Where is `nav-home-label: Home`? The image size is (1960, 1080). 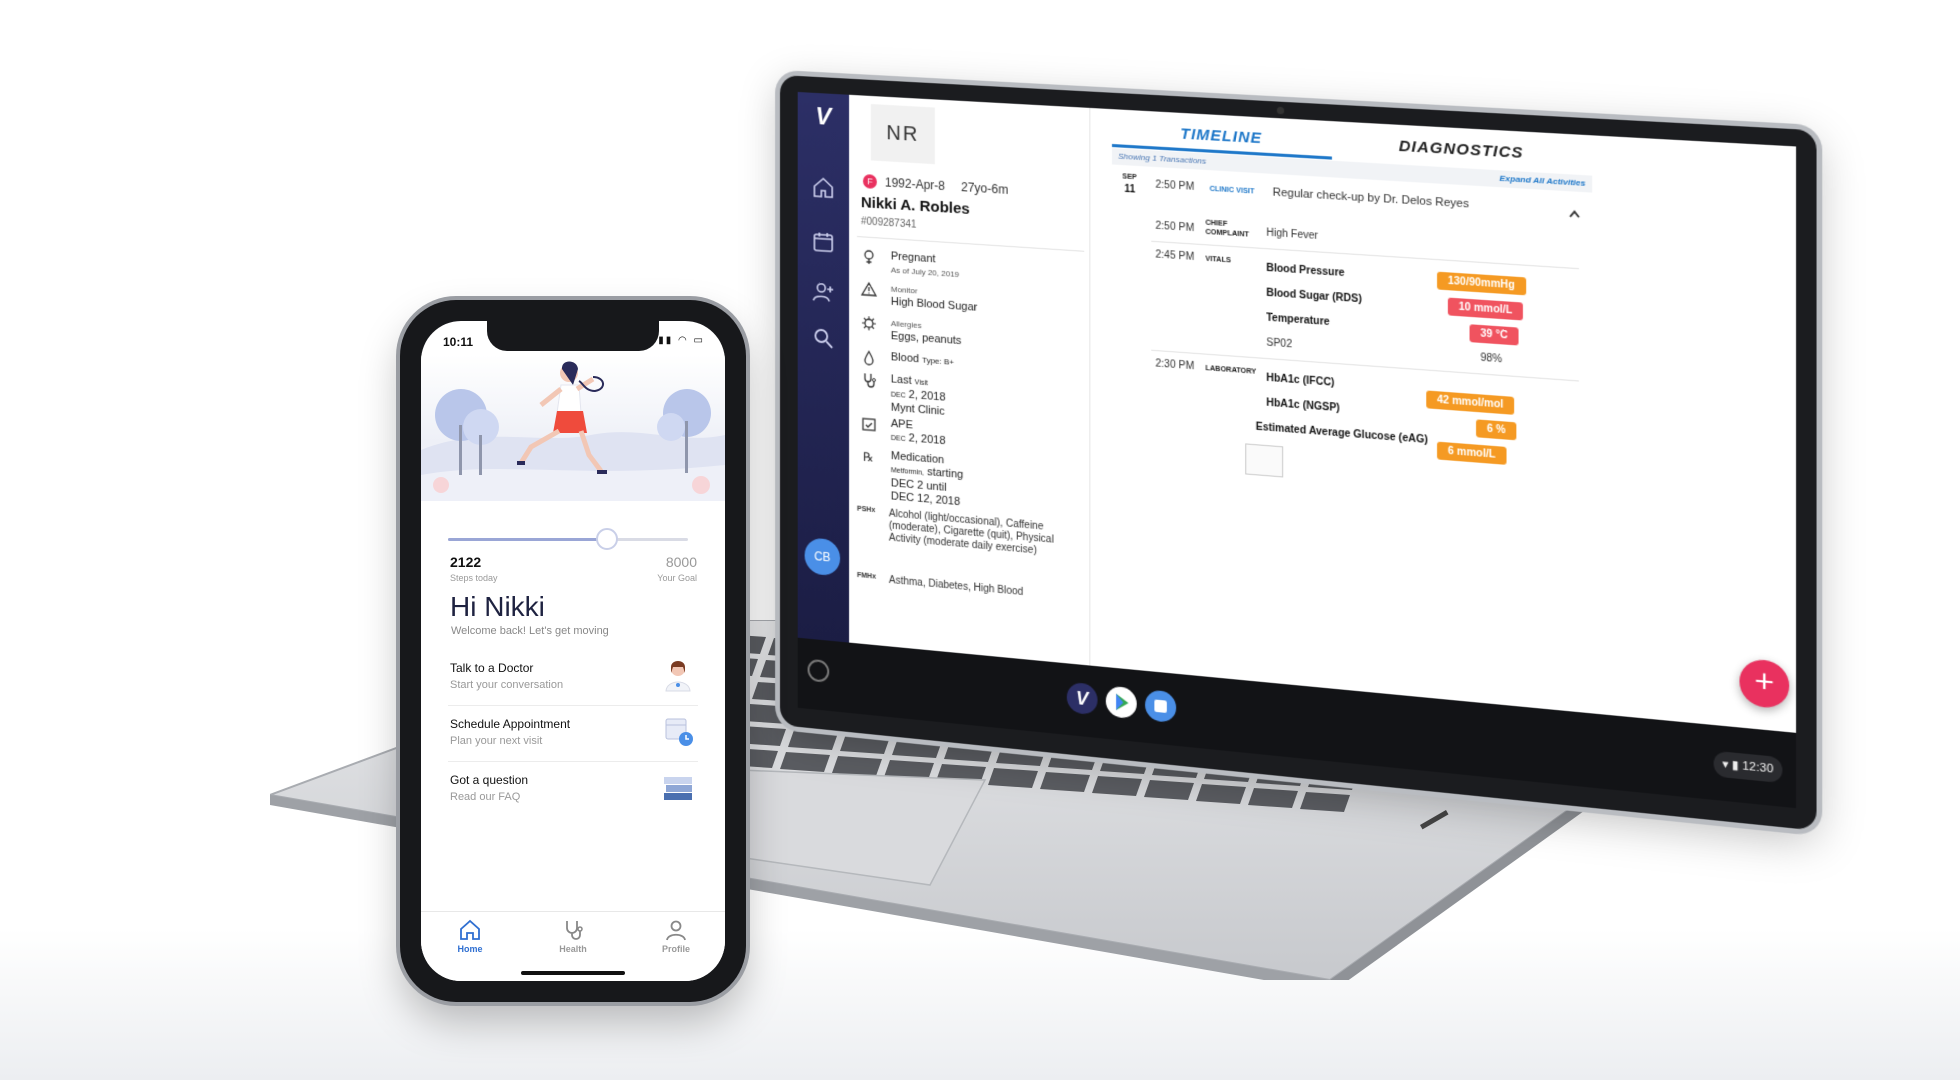
nav-home-label: Home is located at coordinates (470, 949).